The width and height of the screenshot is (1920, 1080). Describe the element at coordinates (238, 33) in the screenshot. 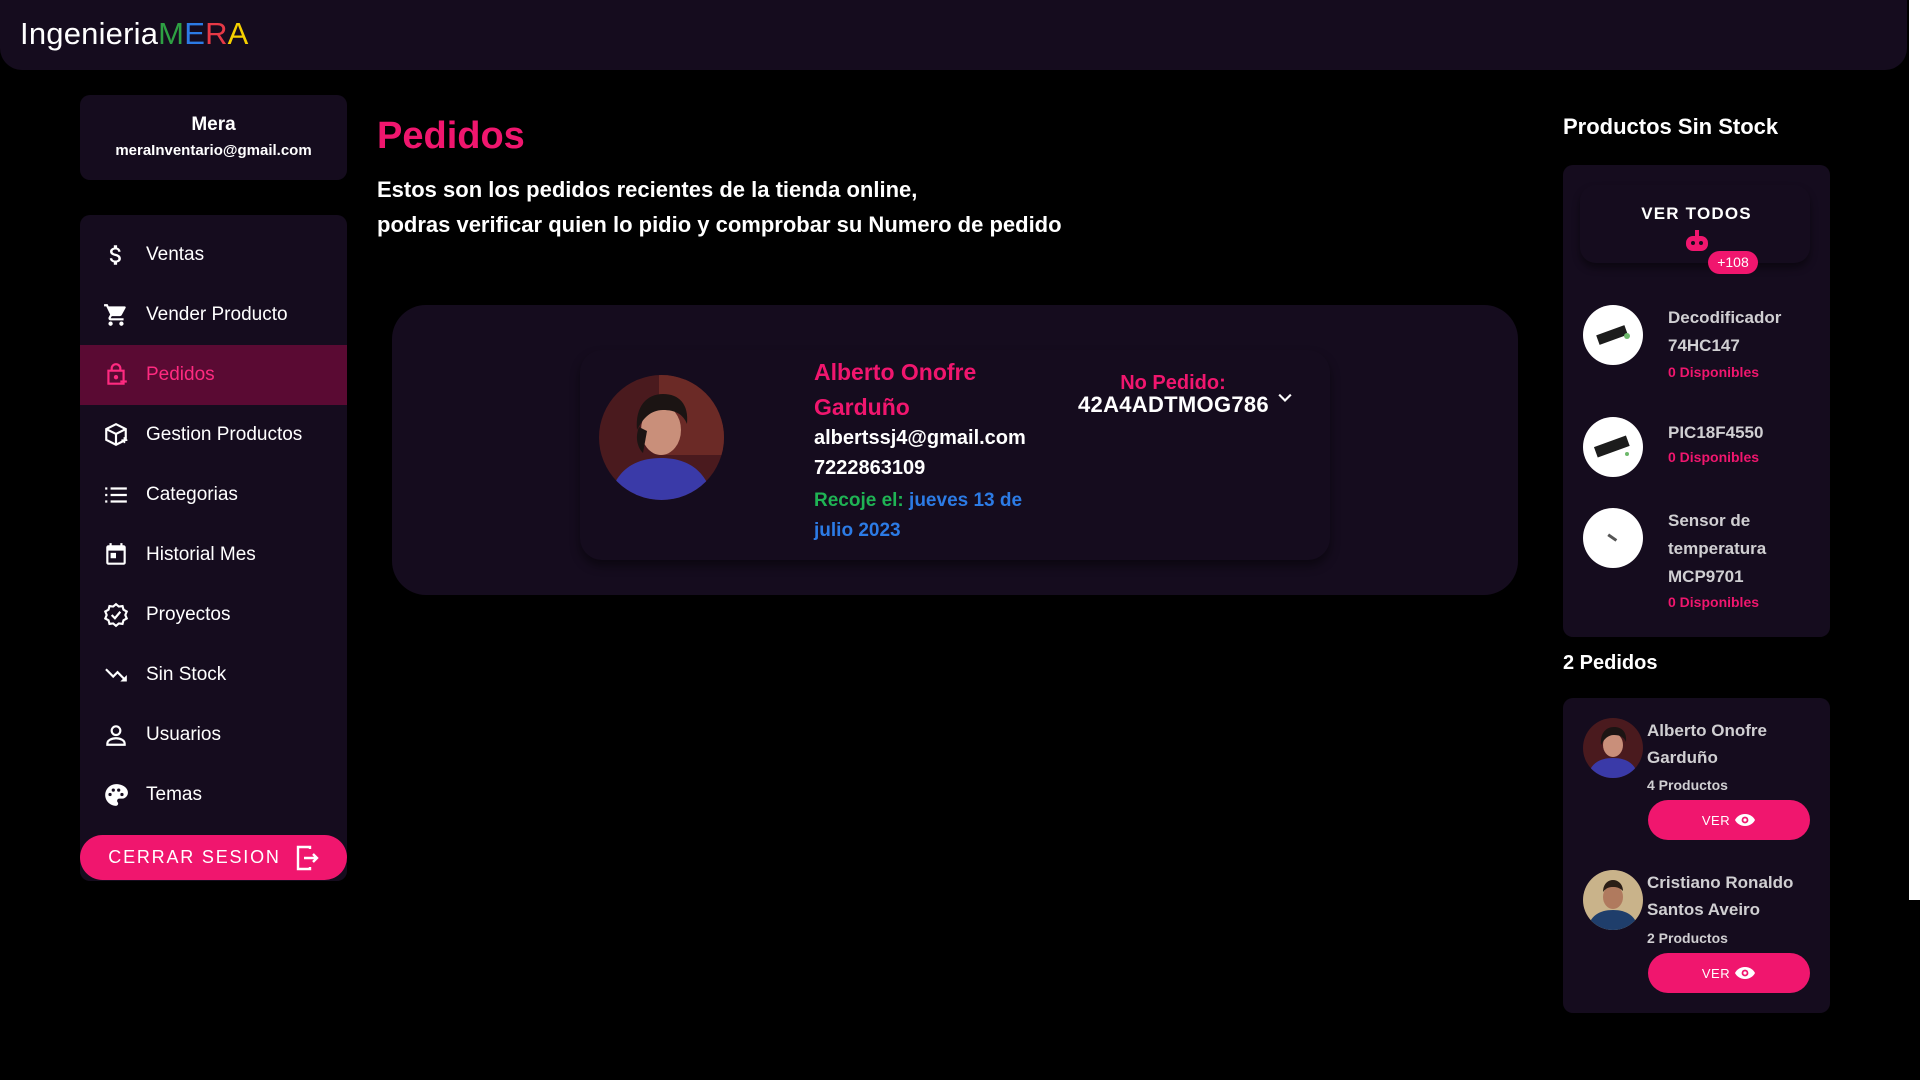

I see `brand-letter: A` at that location.